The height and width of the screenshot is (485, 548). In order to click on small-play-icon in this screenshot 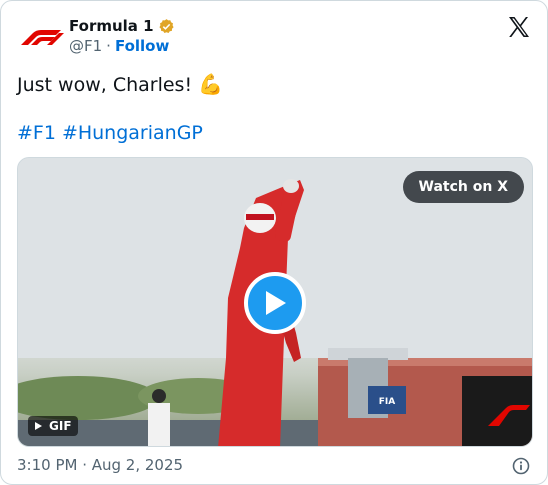, I will do `click(38, 426)`.